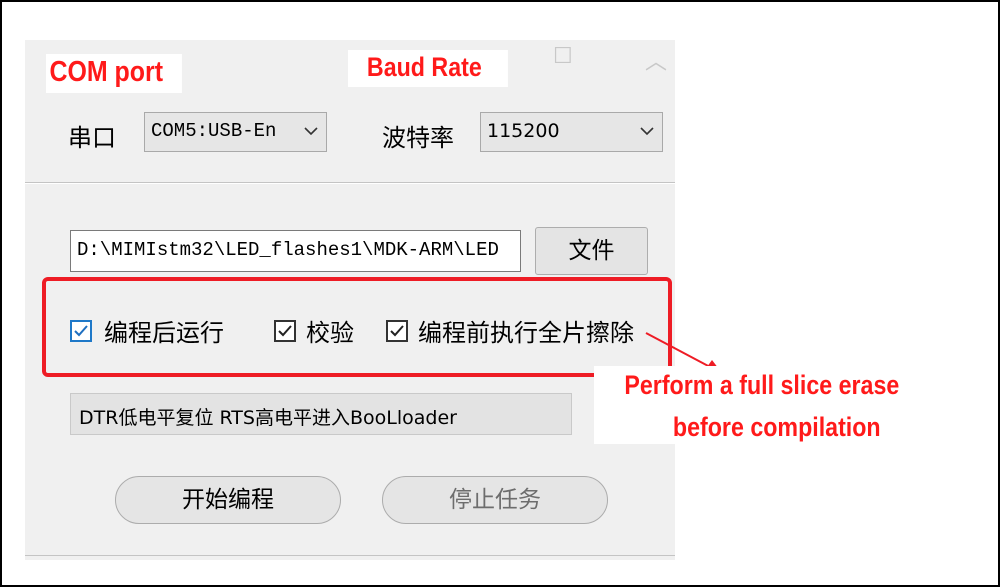  Describe the element at coordinates (656, 60) in the screenshot. I see `collapse-chevron-icon: ︿` at that location.